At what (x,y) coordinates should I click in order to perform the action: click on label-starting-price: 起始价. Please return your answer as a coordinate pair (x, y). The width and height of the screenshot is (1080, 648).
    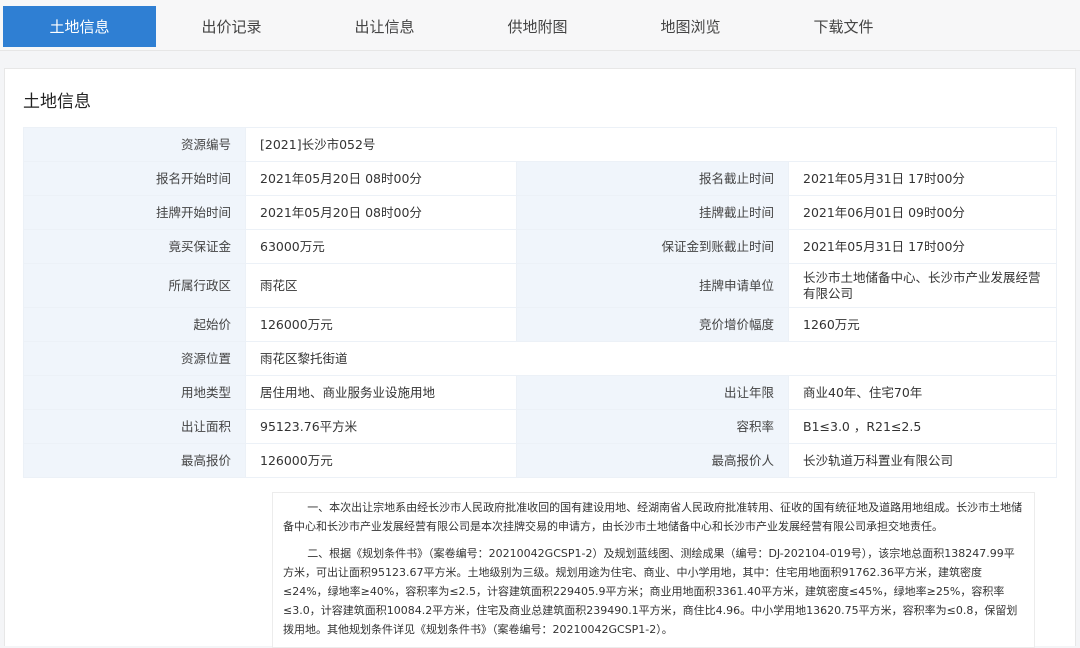
    Looking at the image, I should click on (134, 324).